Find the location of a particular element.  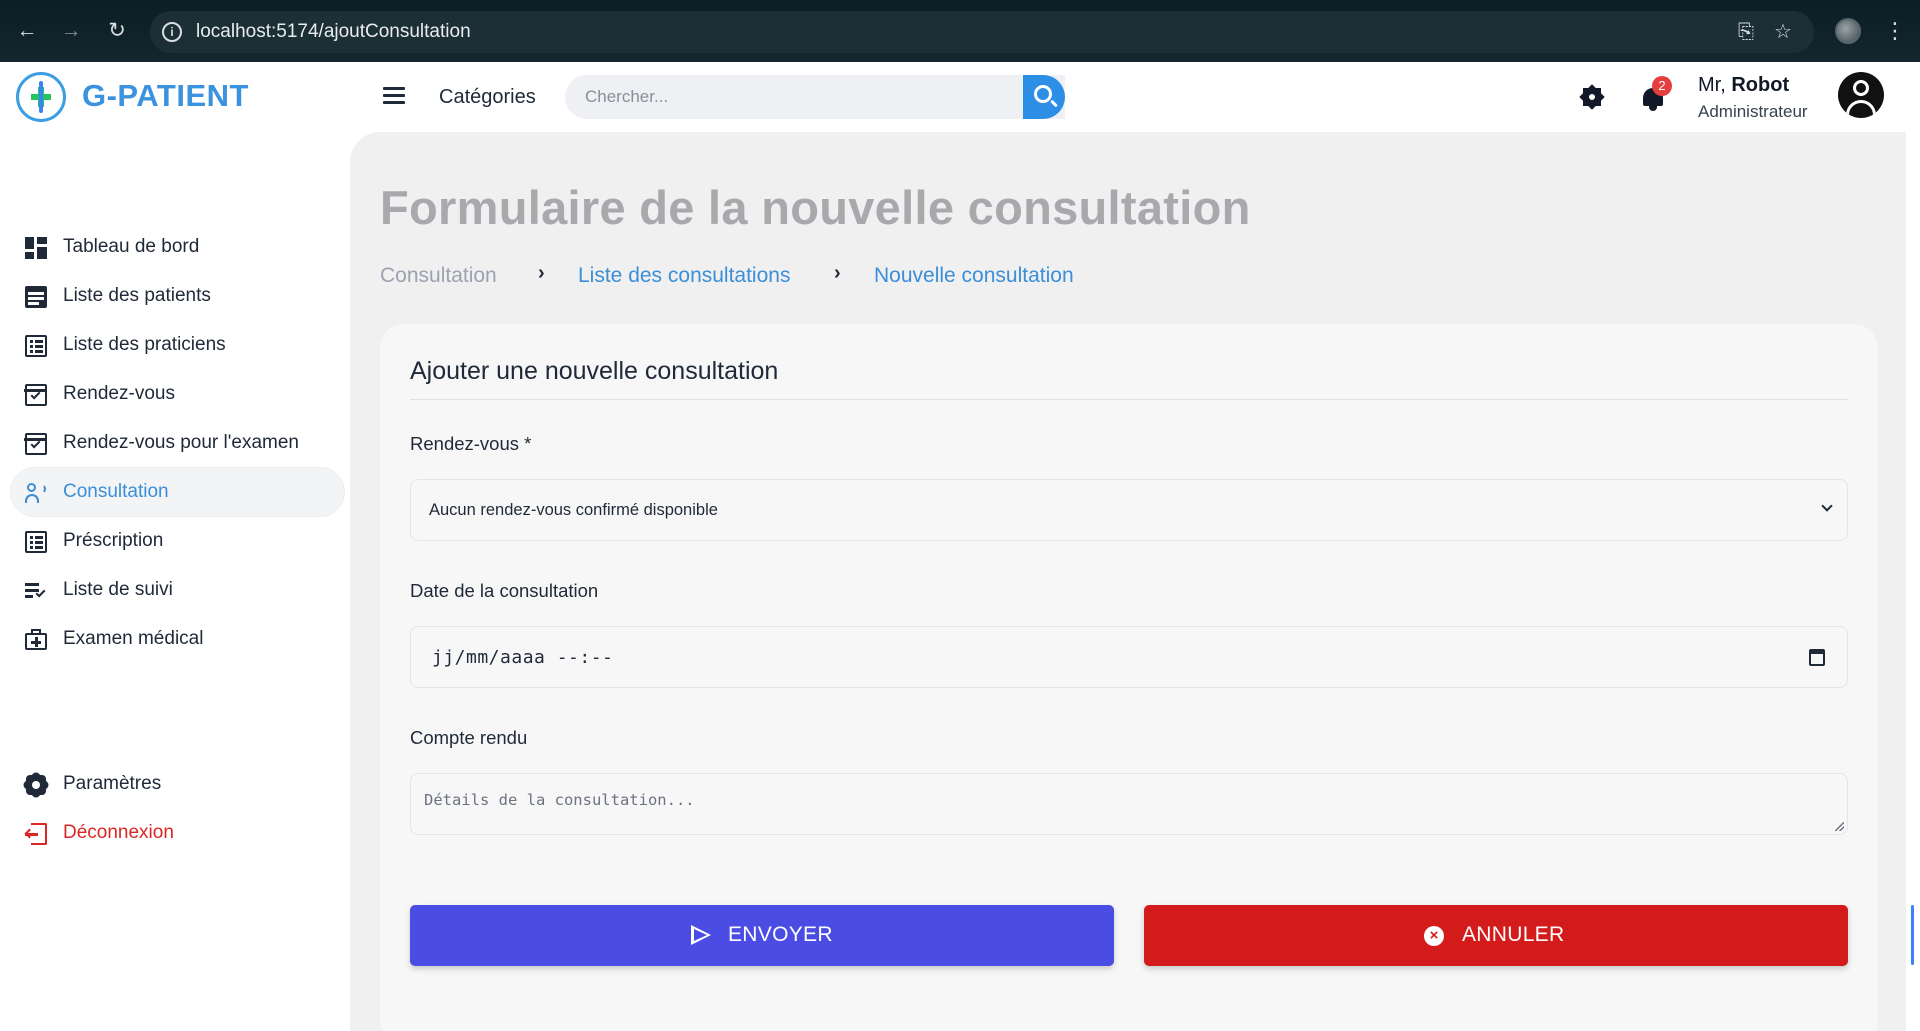

search-button is located at coordinates (1044, 97).